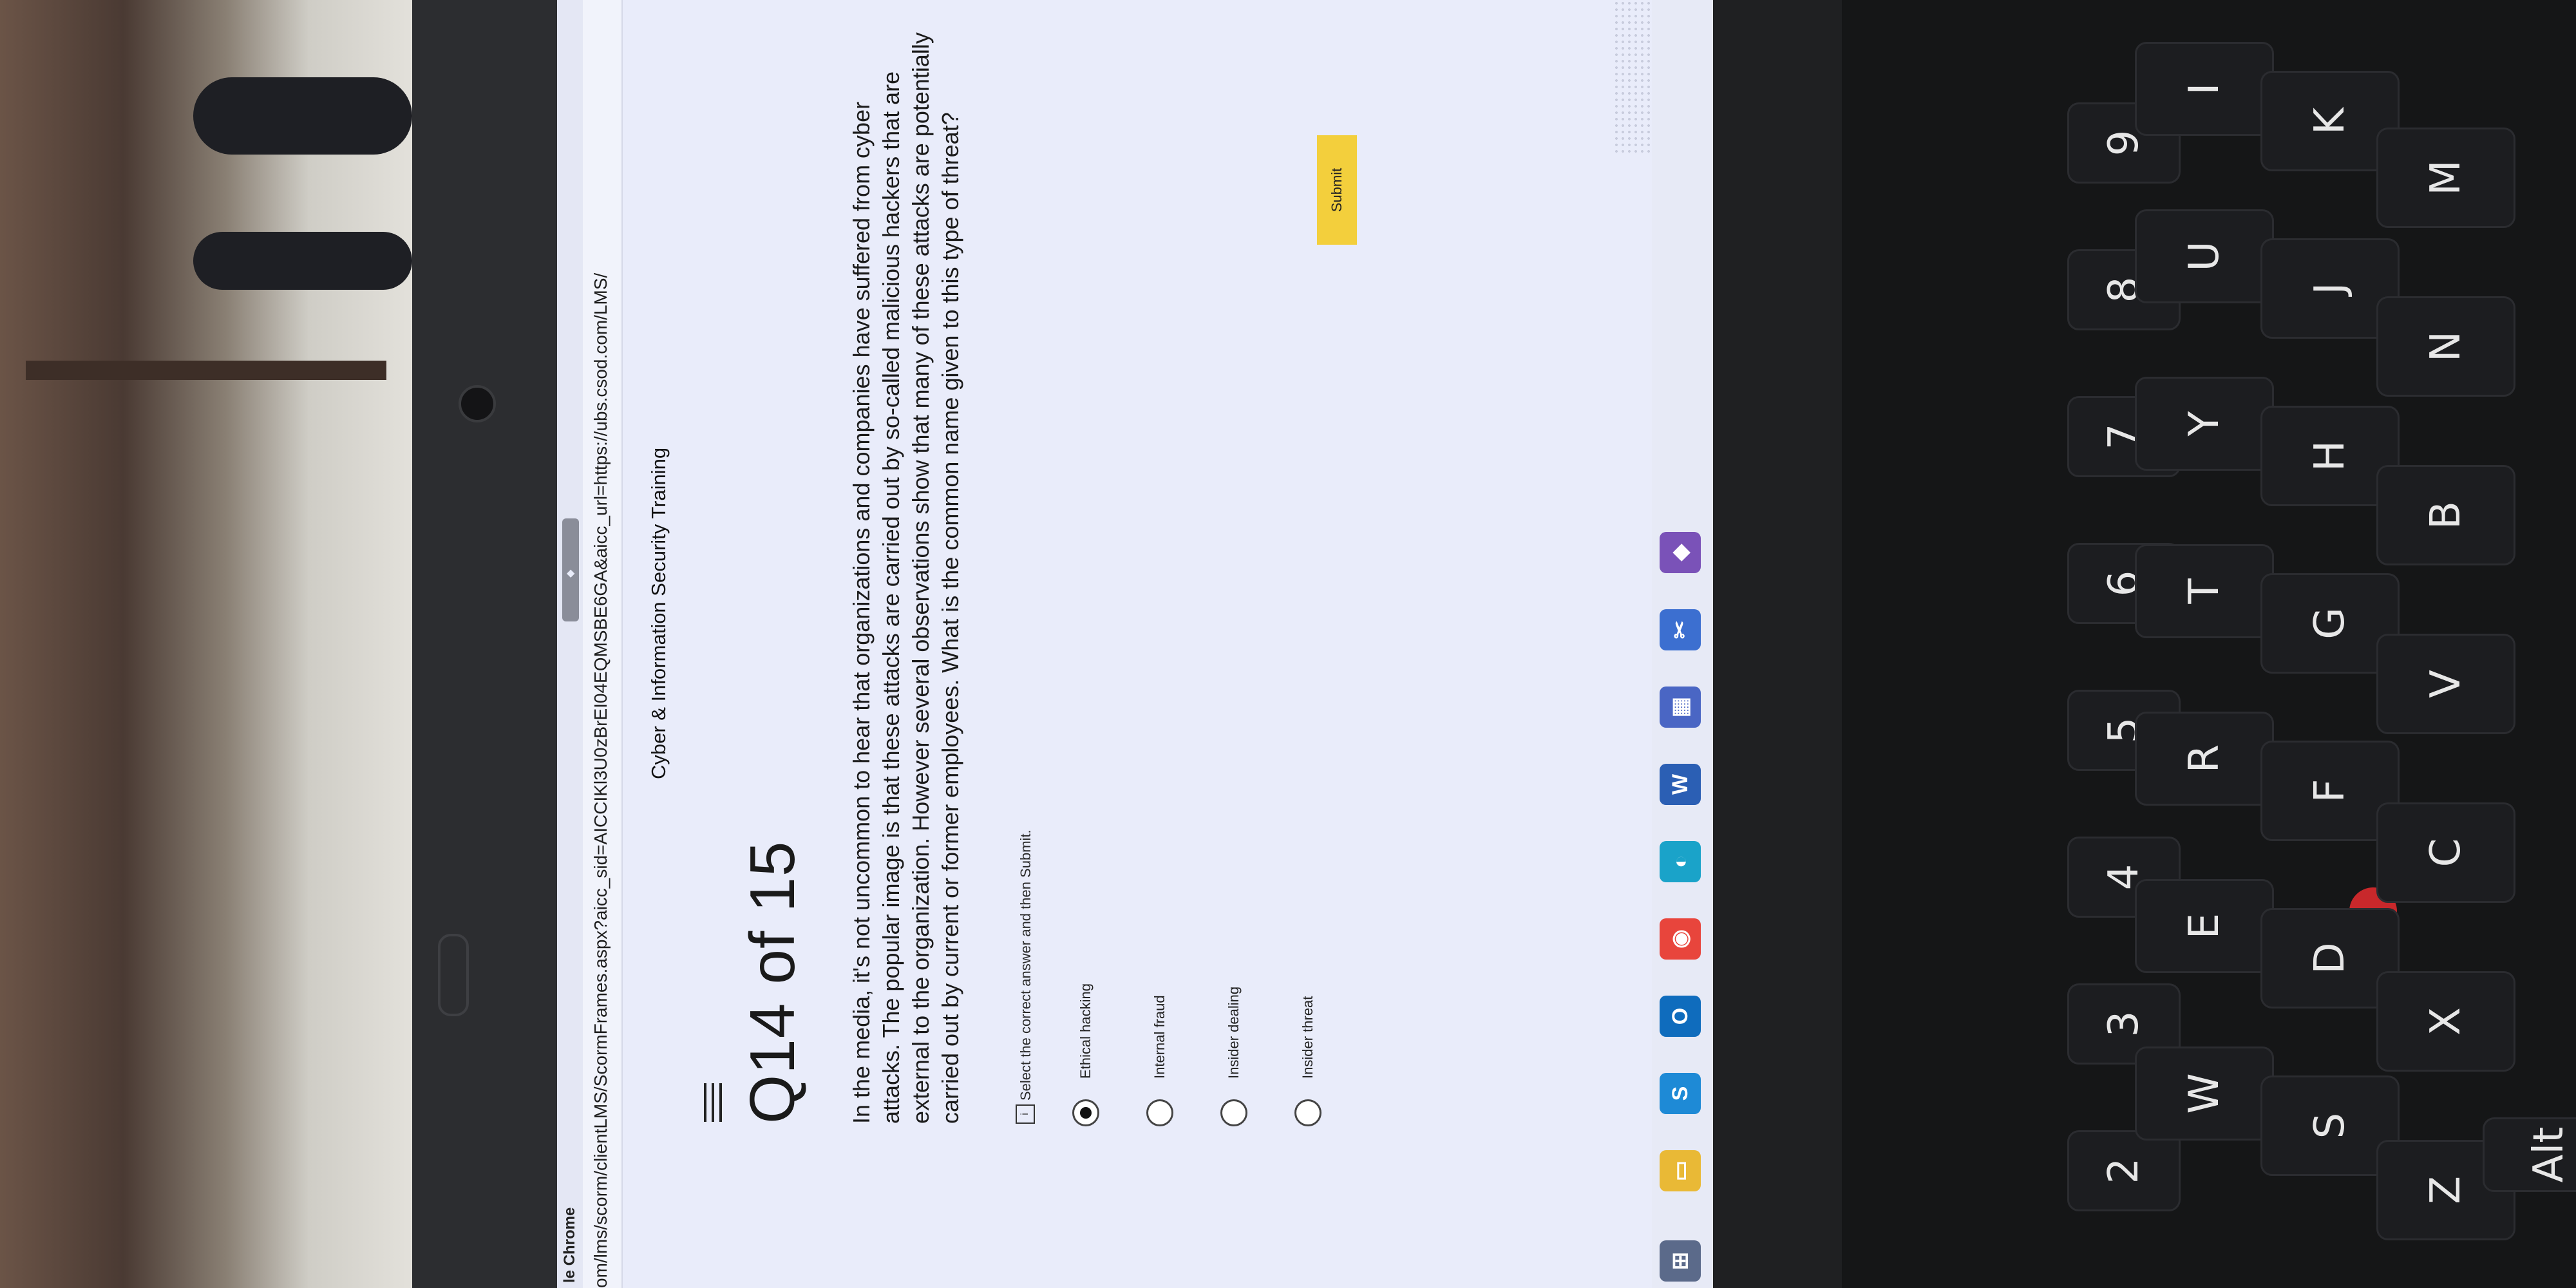 This screenshot has width=2576, height=1288. What do you see at coordinates (570, 644) in the screenshot?
I see `browser-titlebar: le Chrome ⬥` at bounding box center [570, 644].